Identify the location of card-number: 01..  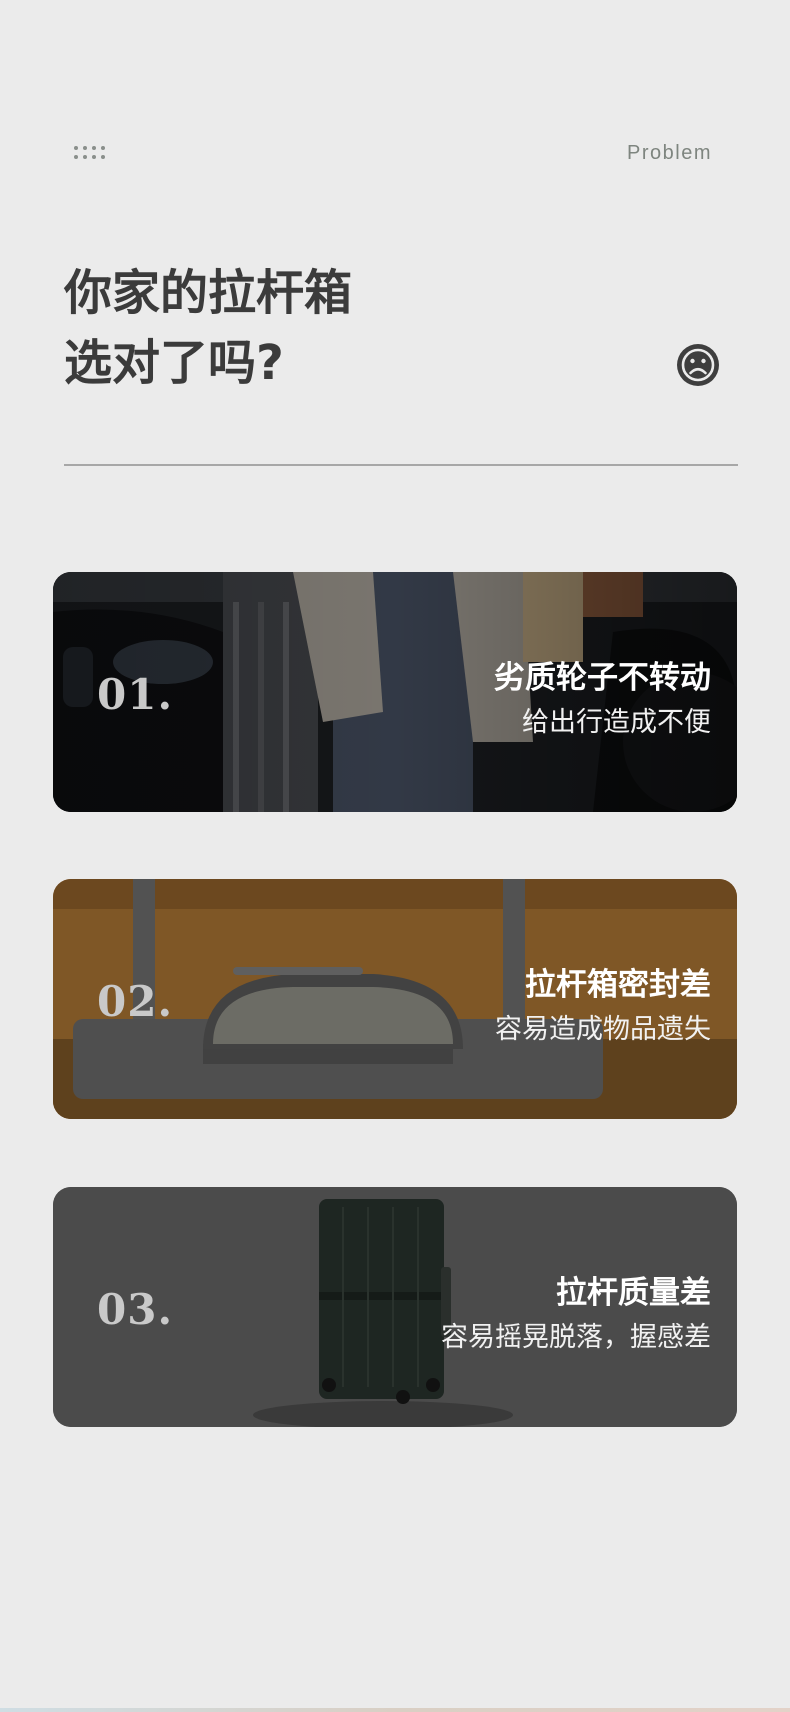
(135, 694).